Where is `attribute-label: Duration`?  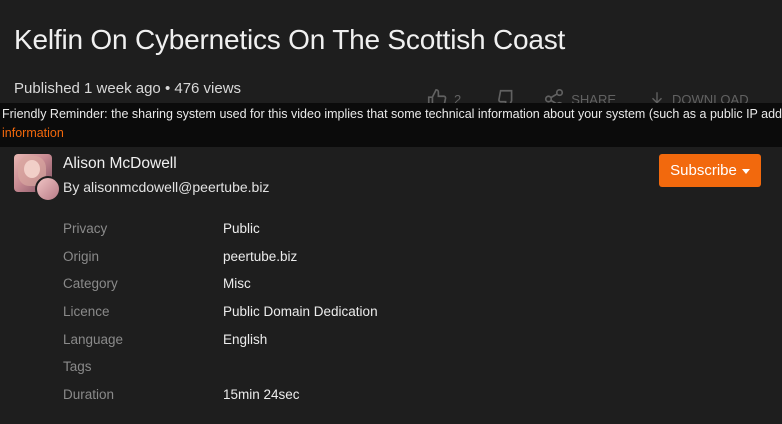 attribute-label: Duration is located at coordinates (89, 395).